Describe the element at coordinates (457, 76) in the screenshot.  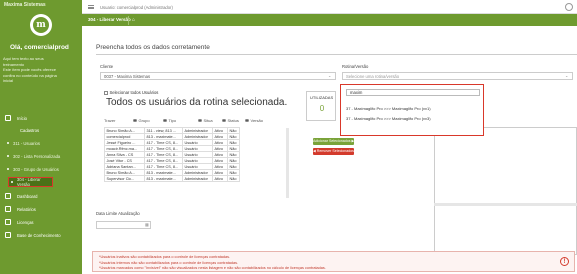
I see `rotina-select: Selecione uma rotina/versão` at that location.